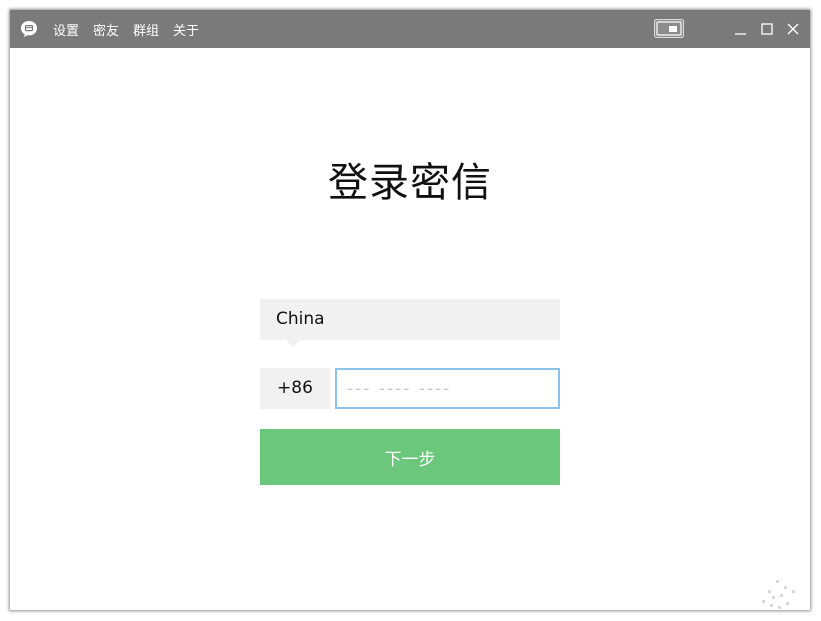  Describe the element at coordinates (186, 29) in the screenshot. I see `menu-item-about: 关于` at that location.